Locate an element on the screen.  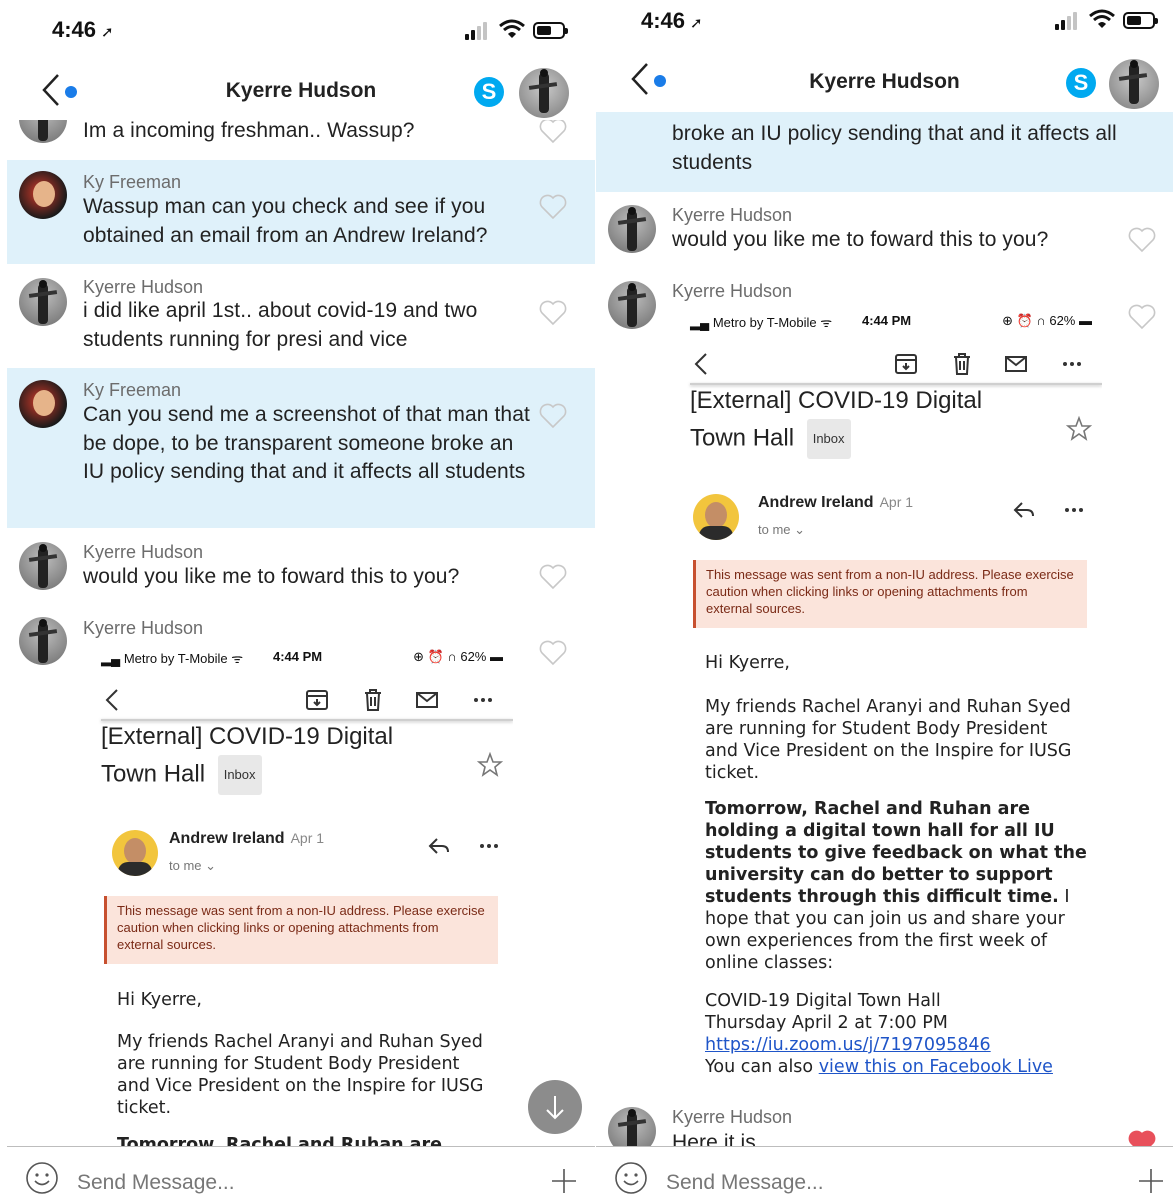
carrier-label: ▂▄ Metro by T-Mobile ᯤ is located at coordinates (172, 658).